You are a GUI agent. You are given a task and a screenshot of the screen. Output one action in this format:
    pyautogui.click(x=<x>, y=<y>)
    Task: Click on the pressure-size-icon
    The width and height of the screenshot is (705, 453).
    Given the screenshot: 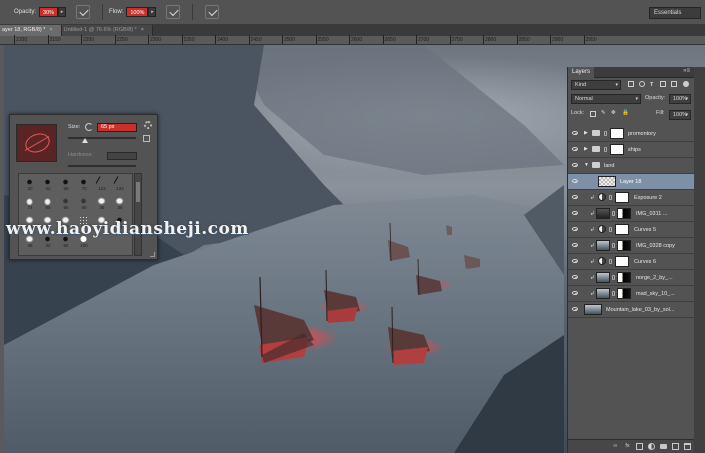 What is the action you would take?
    pyautogui.click(x=212, y=12)
    